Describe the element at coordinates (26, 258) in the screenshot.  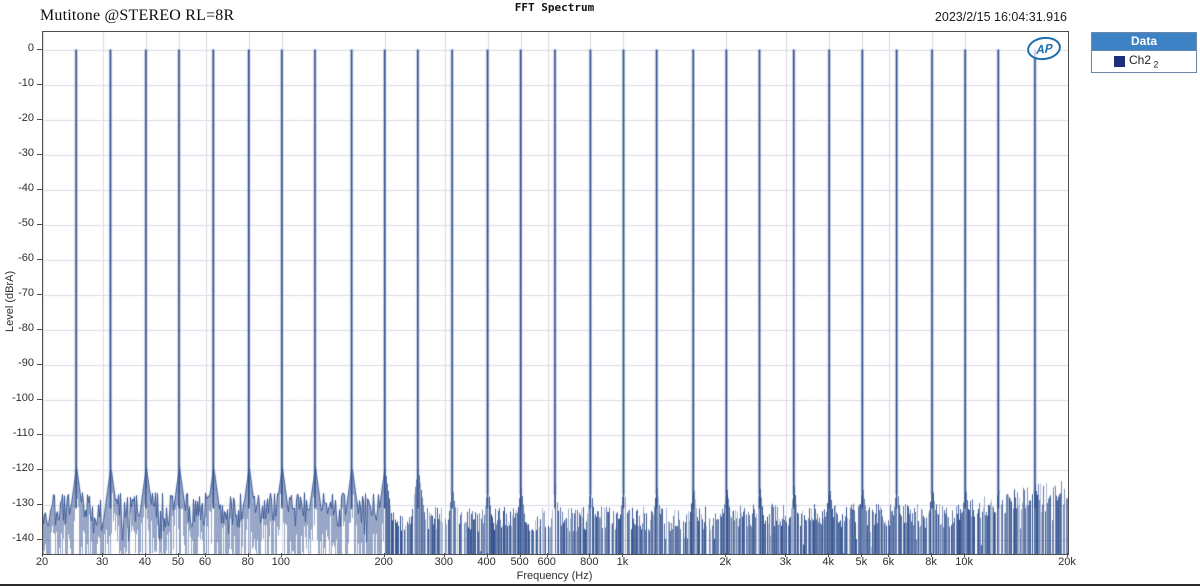
I see `y-tick-label: -60` at that location.